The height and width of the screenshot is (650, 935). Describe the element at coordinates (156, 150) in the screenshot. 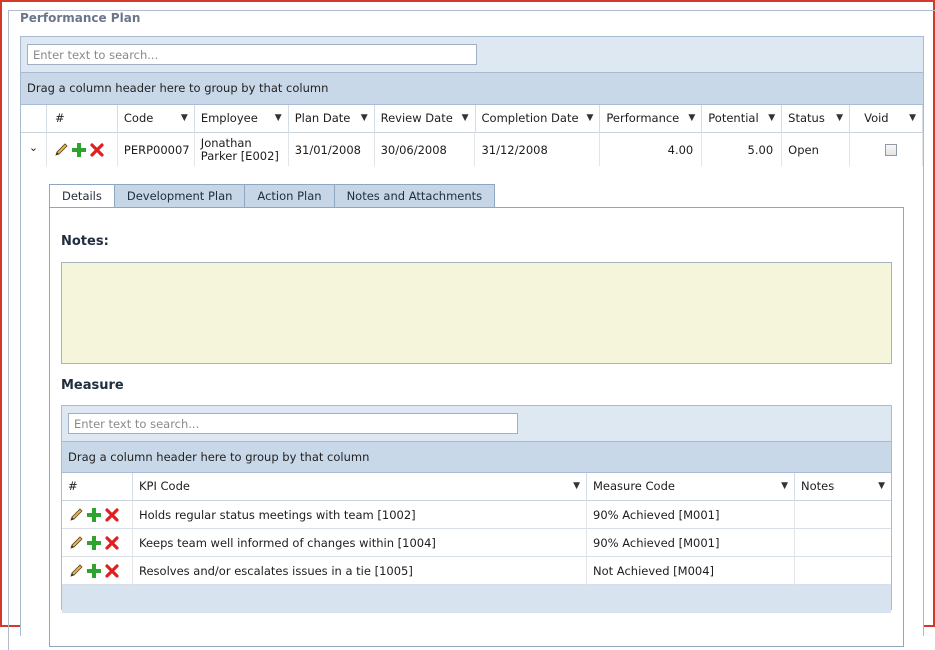

I see `cell-code: PERP00007` at that location.